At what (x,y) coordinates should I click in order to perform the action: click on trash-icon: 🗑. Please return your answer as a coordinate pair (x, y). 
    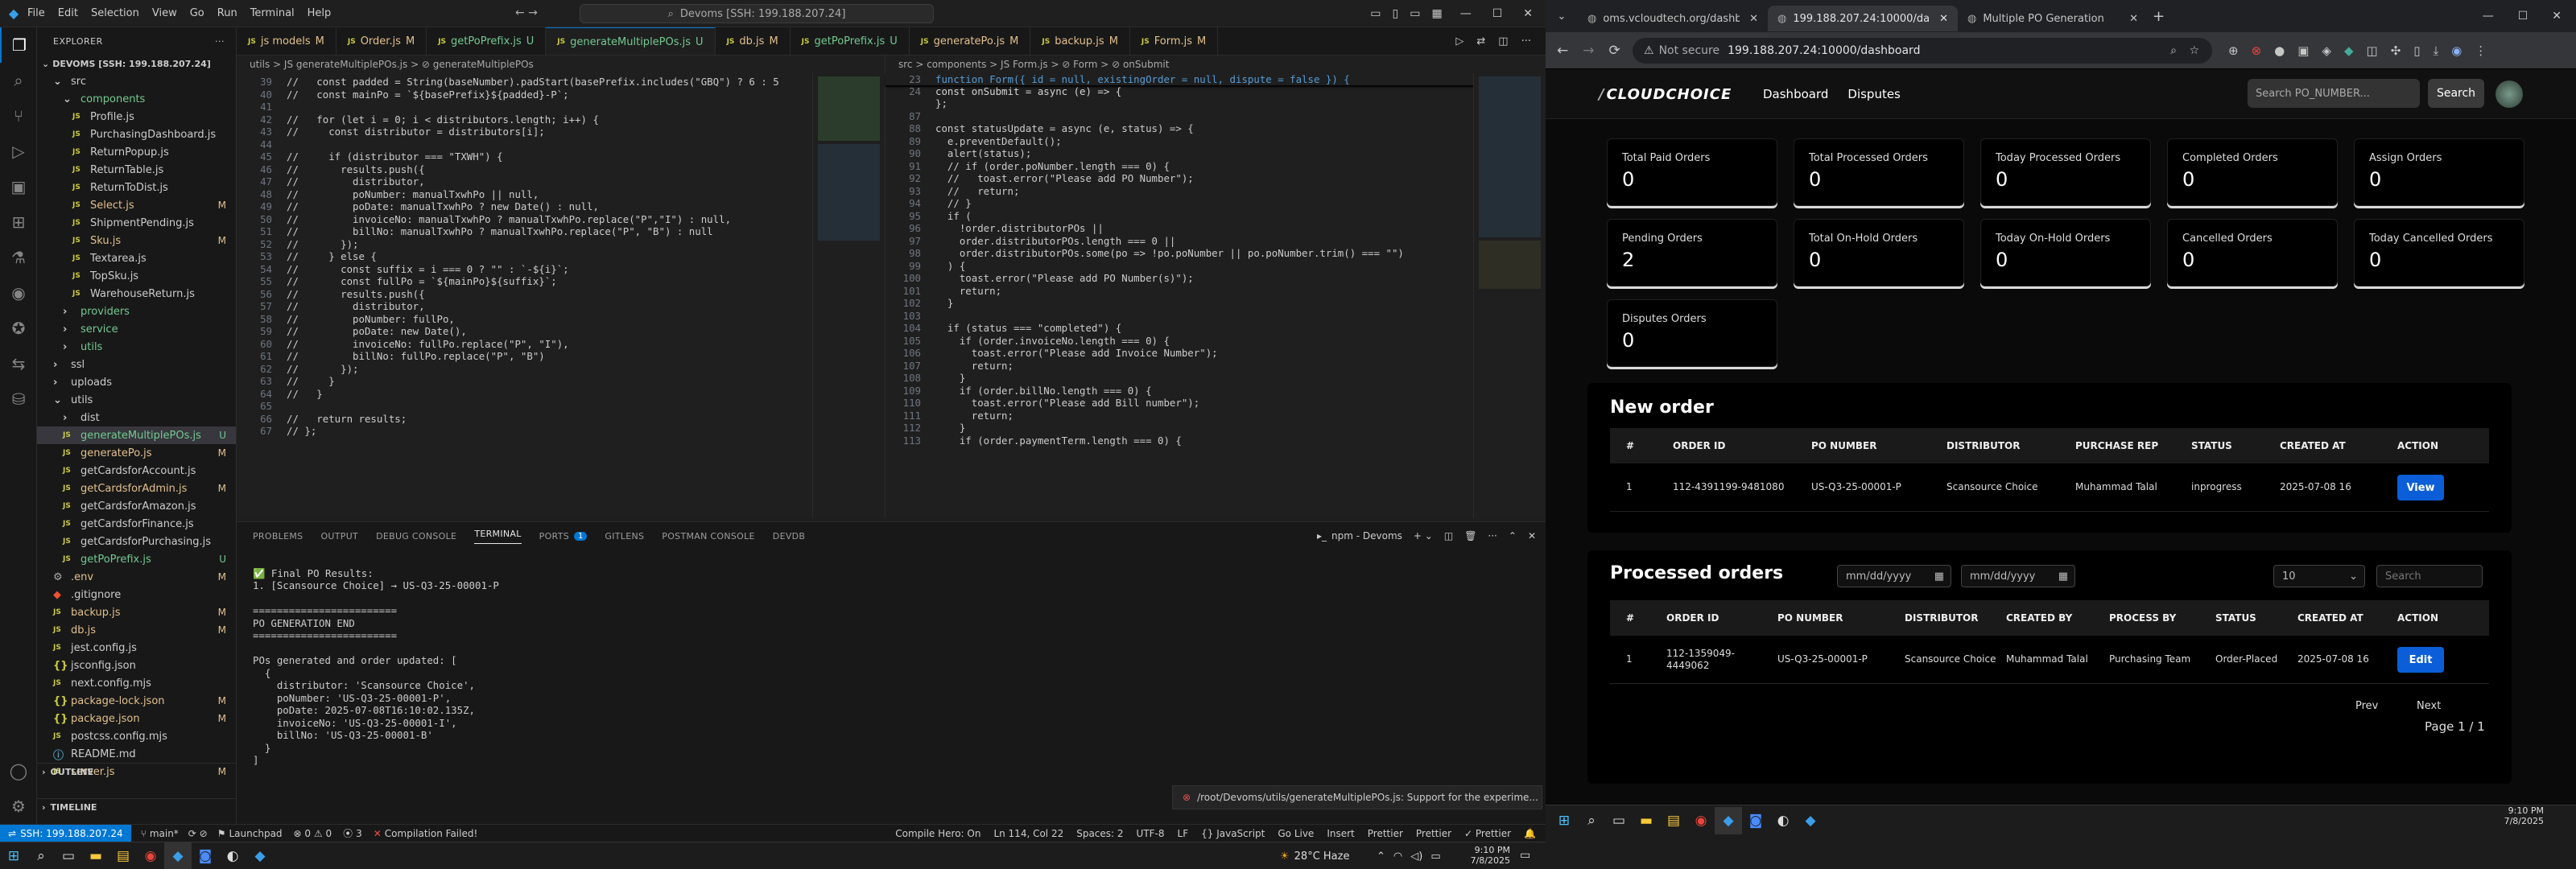
    Looking at the image, I should click on (1470, 536).